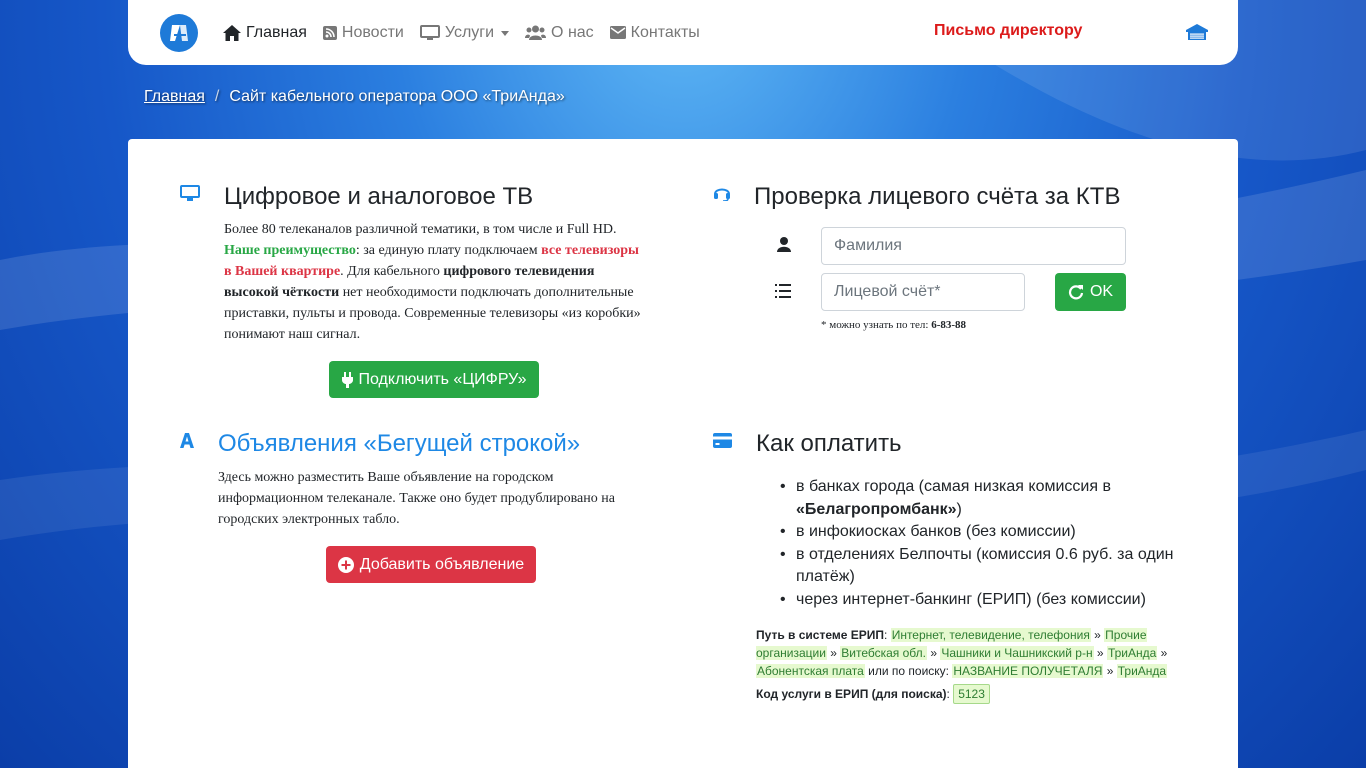 This screenshot has height=768, width=1366. I want to click on account-hint: * можно узнать по тел: 6-83-88, so click(893, 325).